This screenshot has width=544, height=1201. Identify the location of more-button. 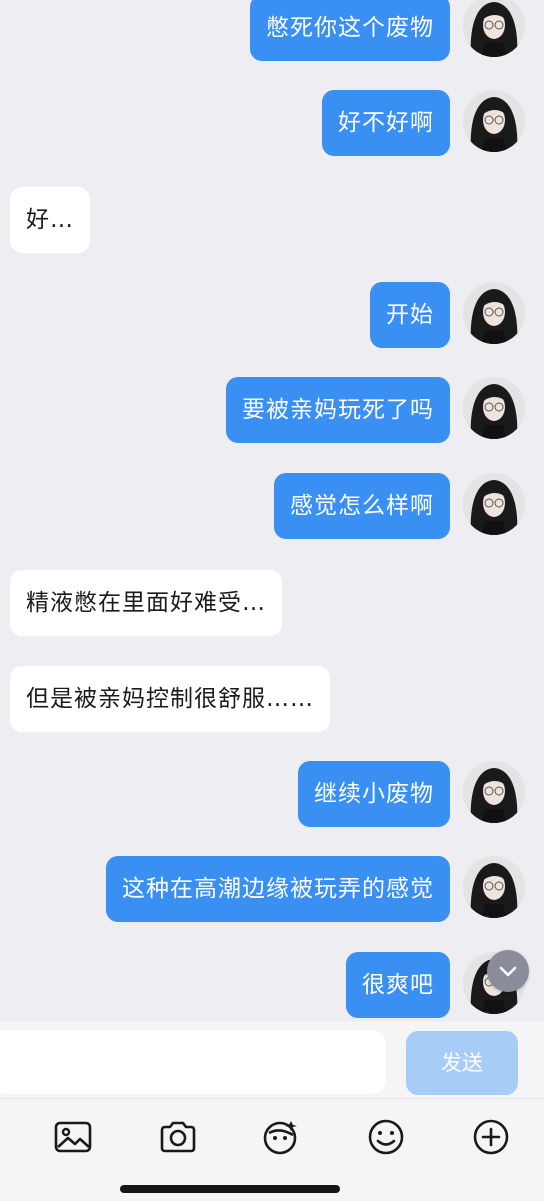
(491, 1137).